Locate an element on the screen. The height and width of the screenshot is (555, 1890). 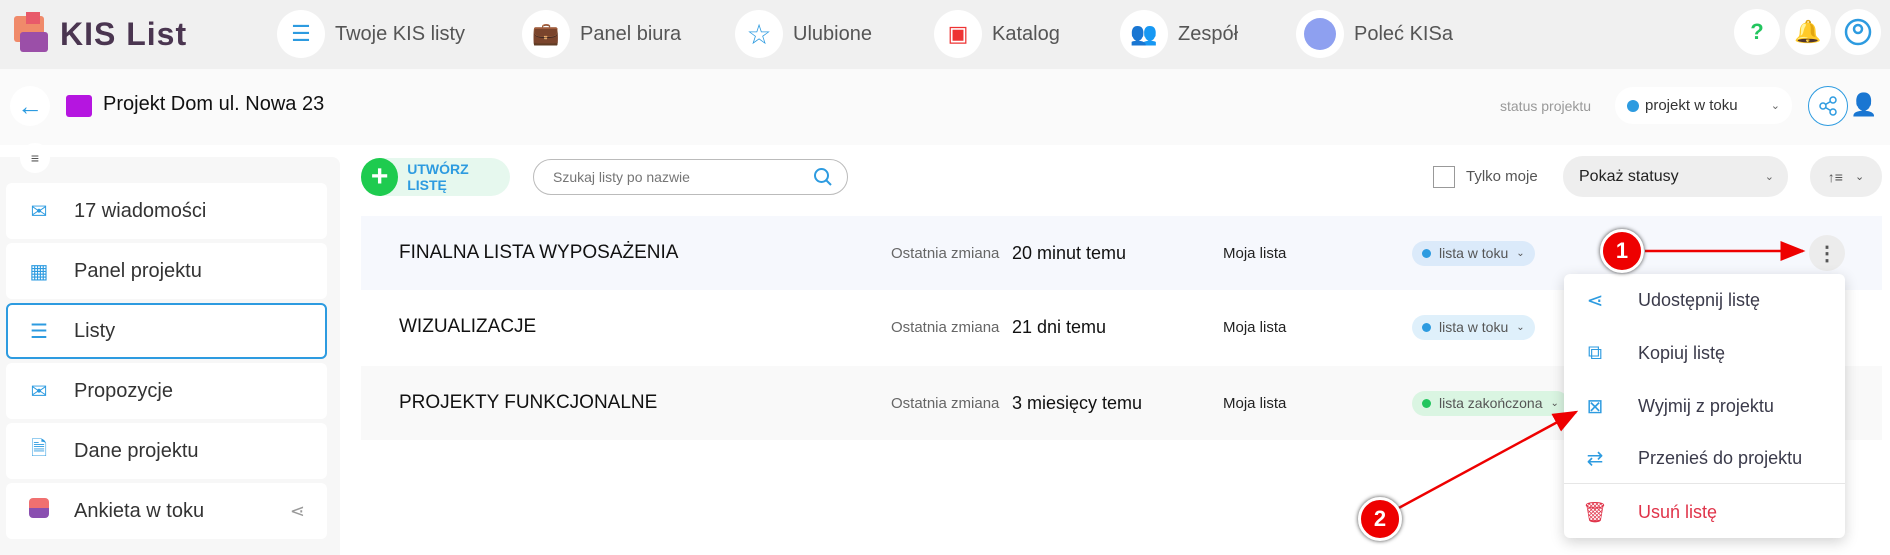
annotation-badge-1: 1 is located at coordinates (1622, 251).